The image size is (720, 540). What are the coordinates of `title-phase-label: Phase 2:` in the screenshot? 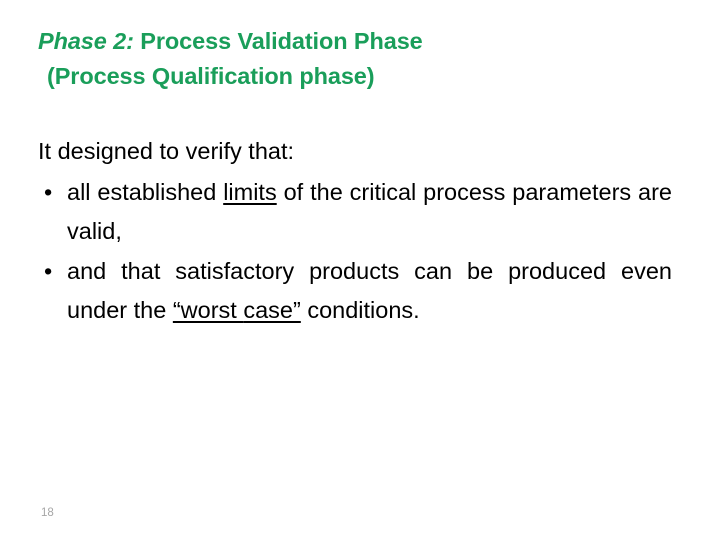 It's located at (86, 41).